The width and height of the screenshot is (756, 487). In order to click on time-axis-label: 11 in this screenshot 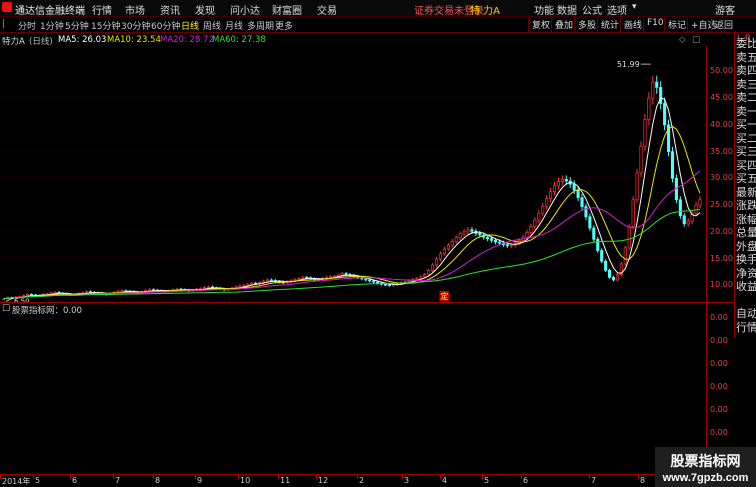, I will do `click(285, 480)`.